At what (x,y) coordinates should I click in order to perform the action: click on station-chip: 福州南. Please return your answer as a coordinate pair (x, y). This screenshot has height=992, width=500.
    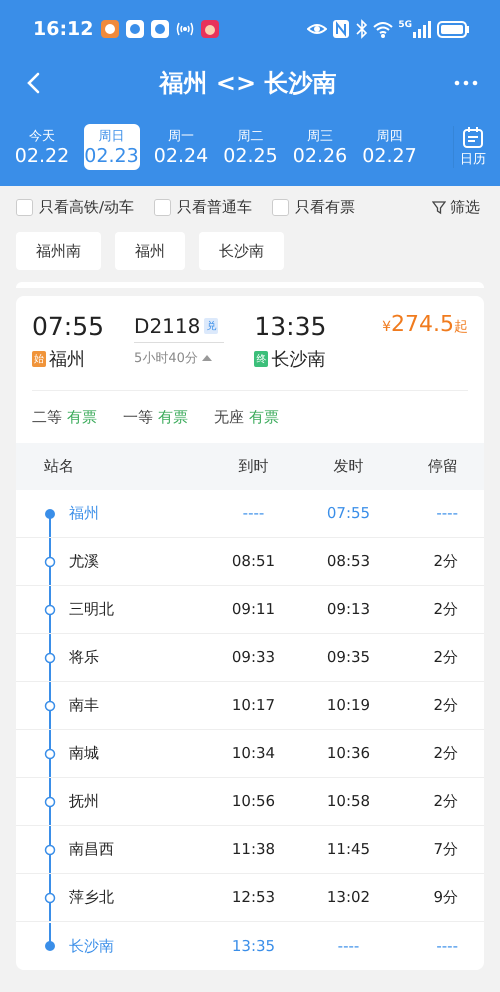
    Looking at the image, I should click on (58, 251).